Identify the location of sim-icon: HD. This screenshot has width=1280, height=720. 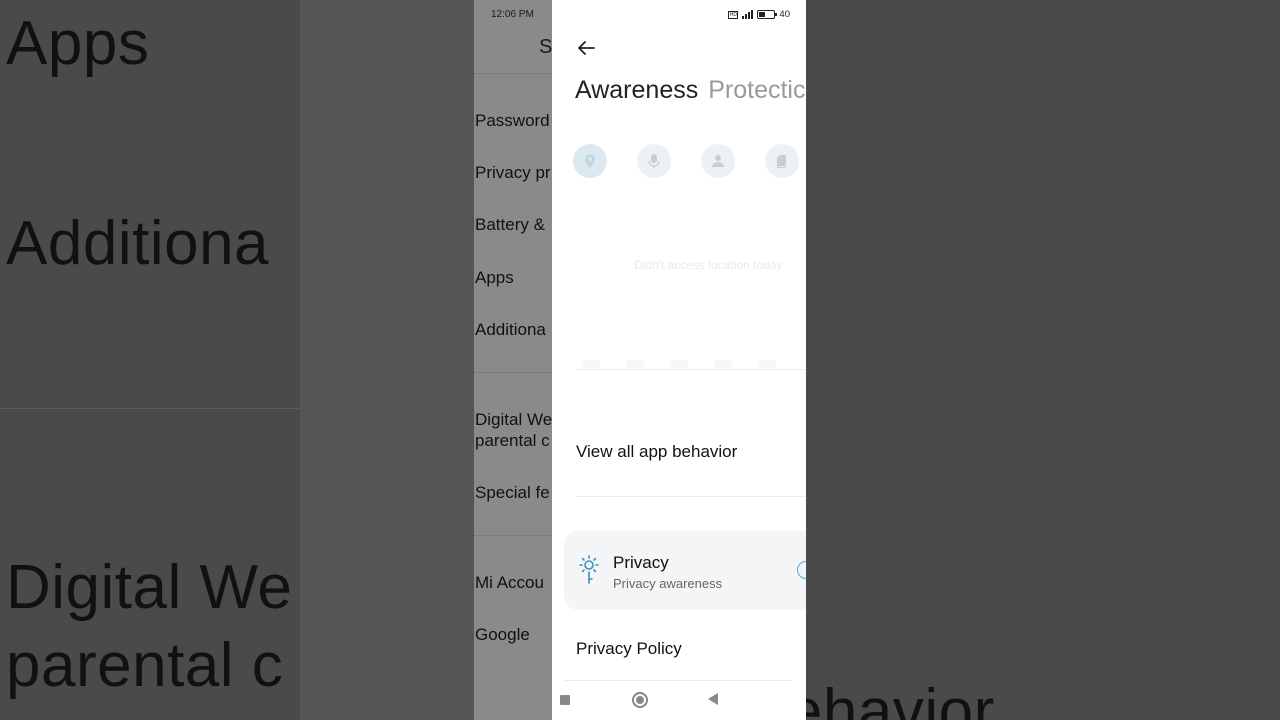
(733, 14).